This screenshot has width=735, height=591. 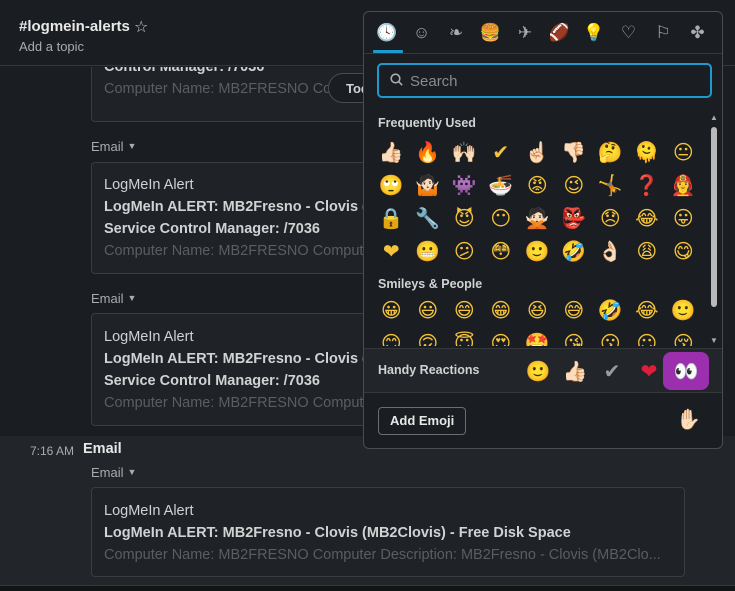 What do you see at coordinates (574, 185) in the screenshot?
I see `emoji-cell: 😉` at bounding box center [574, 185].